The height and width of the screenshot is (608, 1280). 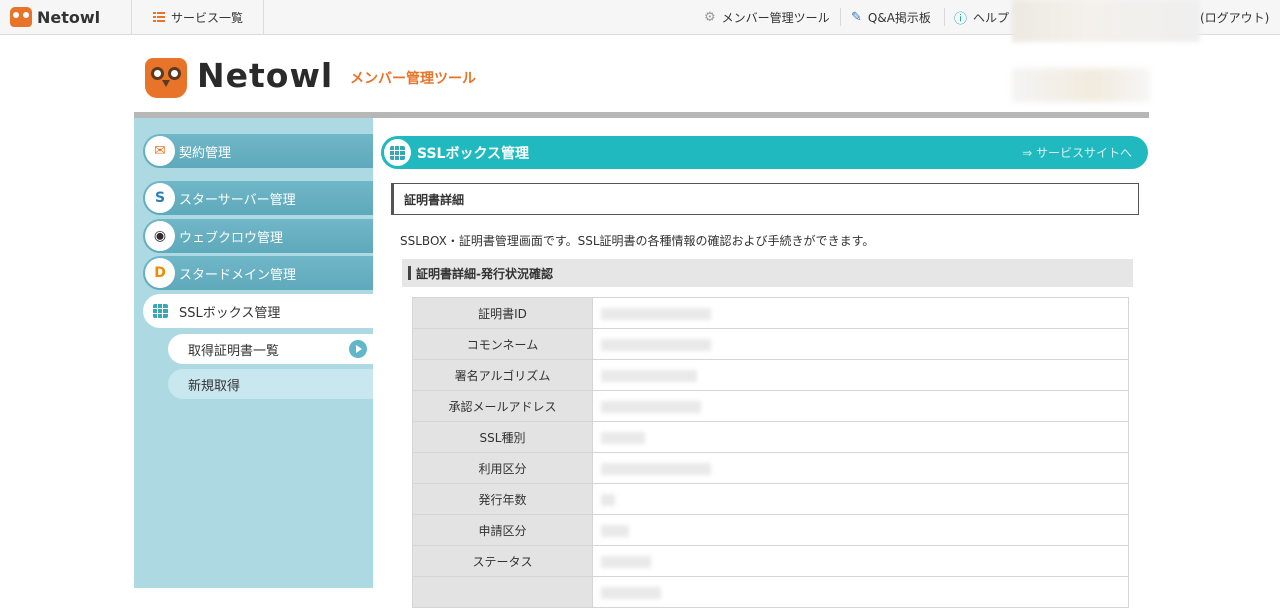 I want to click on table-row: 署名アルゴリズム, so click(x=770, y=375).